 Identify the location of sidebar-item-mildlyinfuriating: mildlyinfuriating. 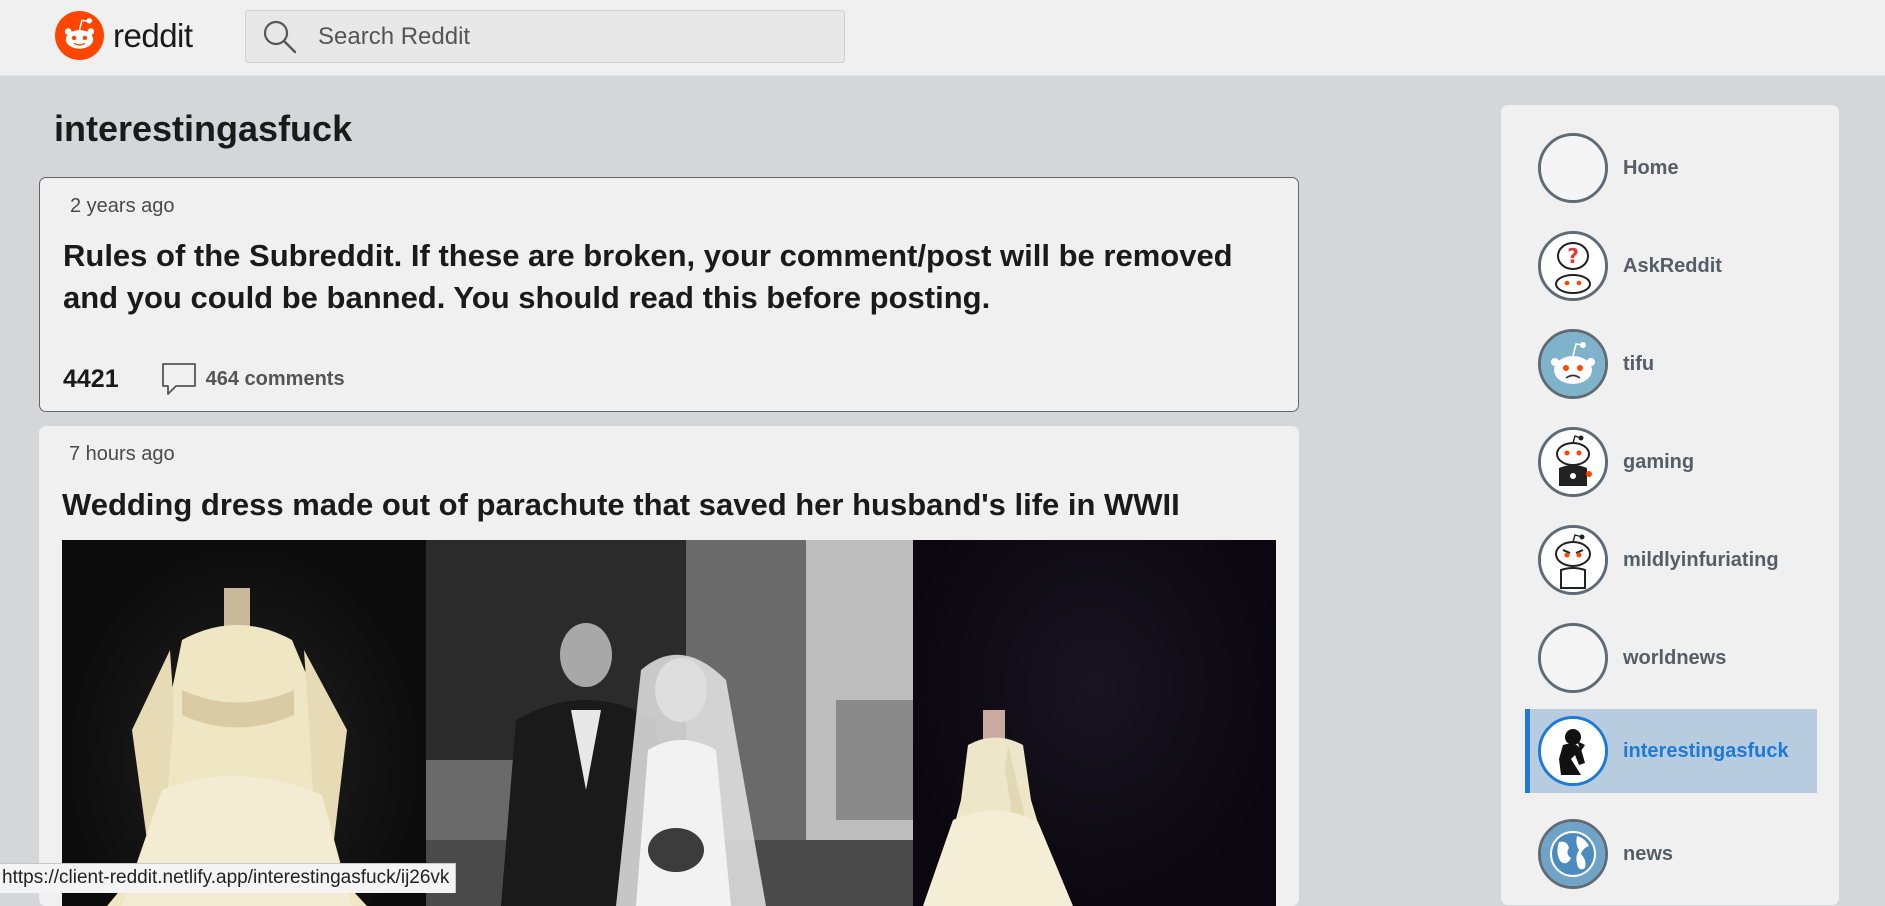
(1671, 560).